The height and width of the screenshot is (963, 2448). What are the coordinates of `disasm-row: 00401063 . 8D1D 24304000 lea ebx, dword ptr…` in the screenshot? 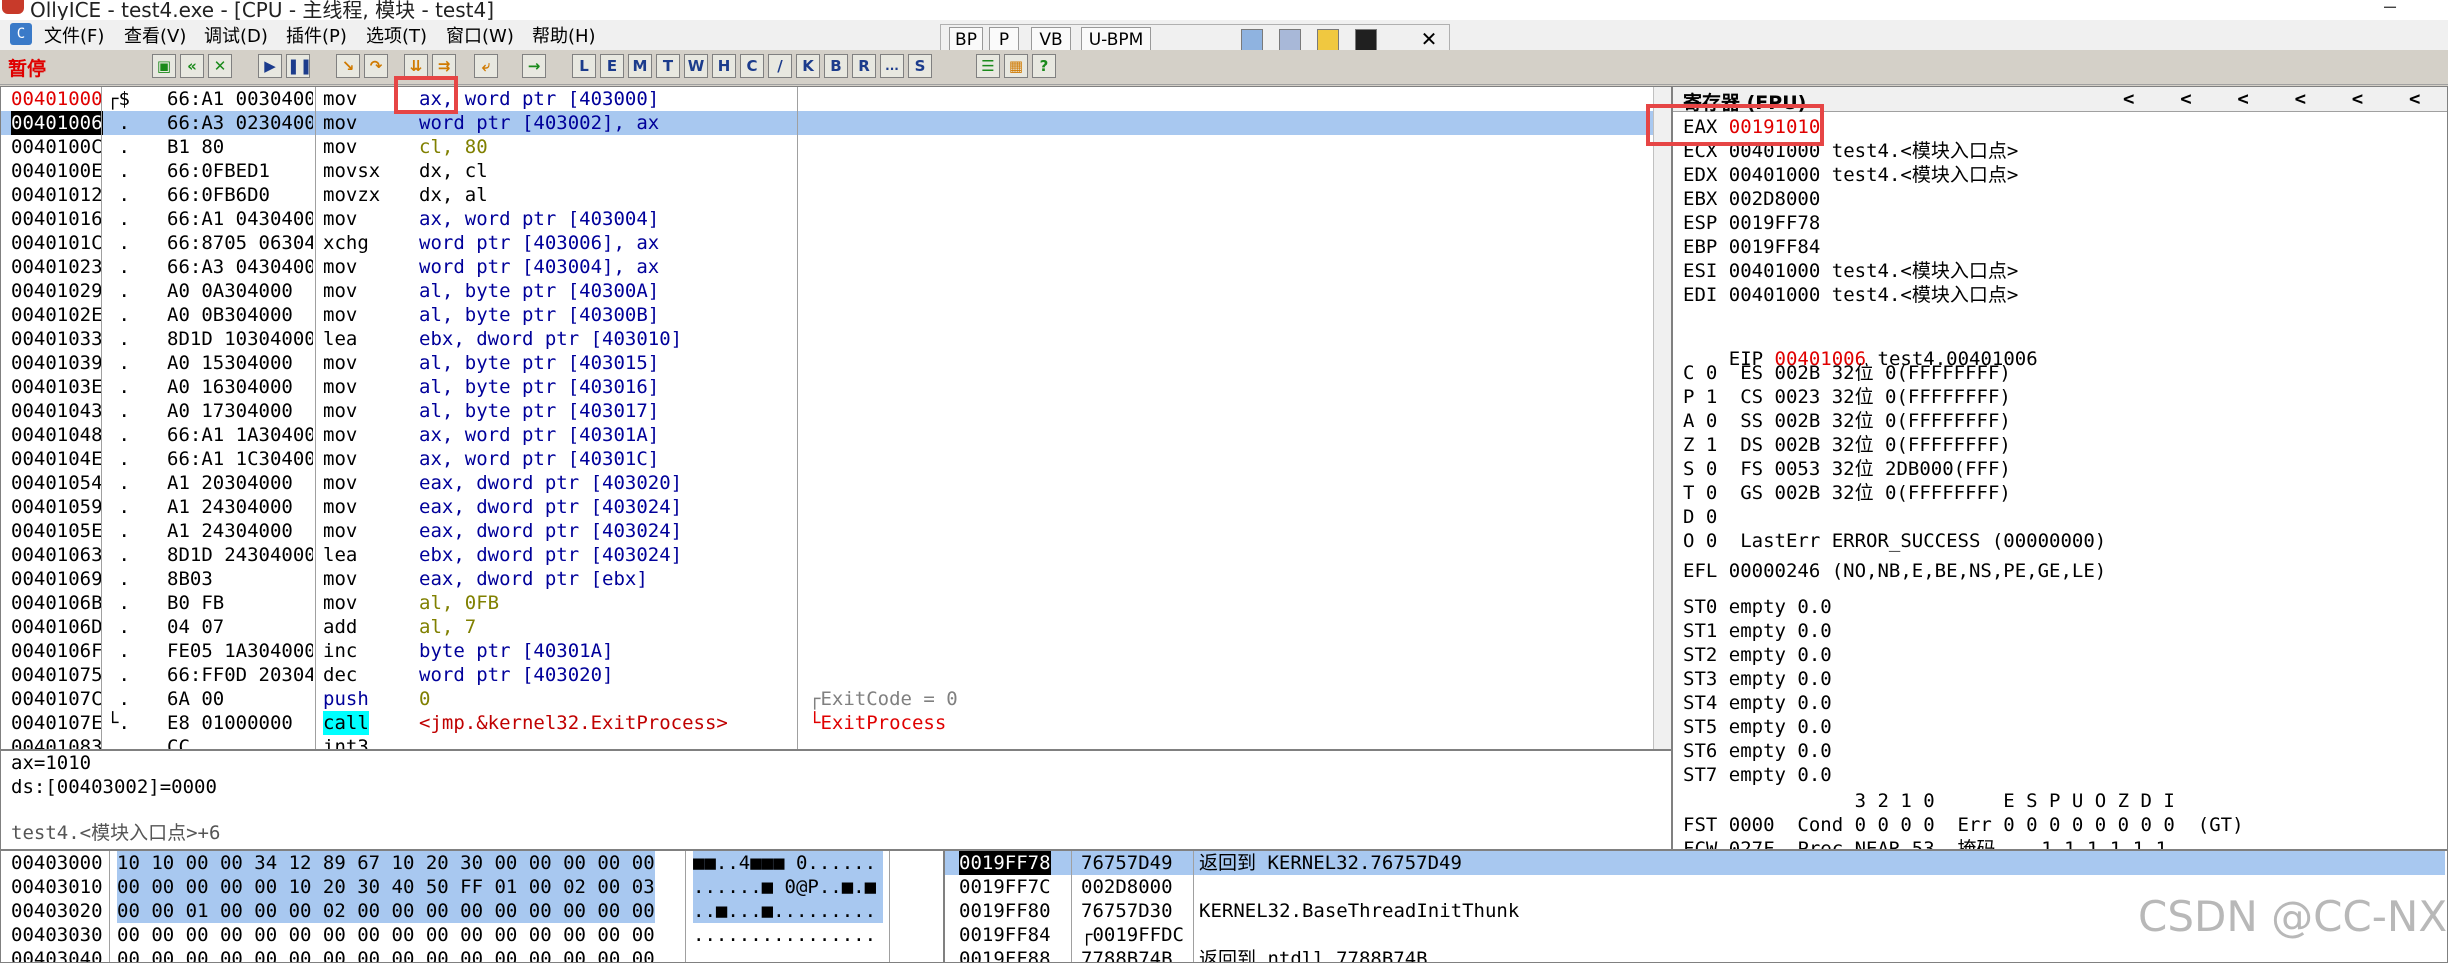 It's located at (827, 555).